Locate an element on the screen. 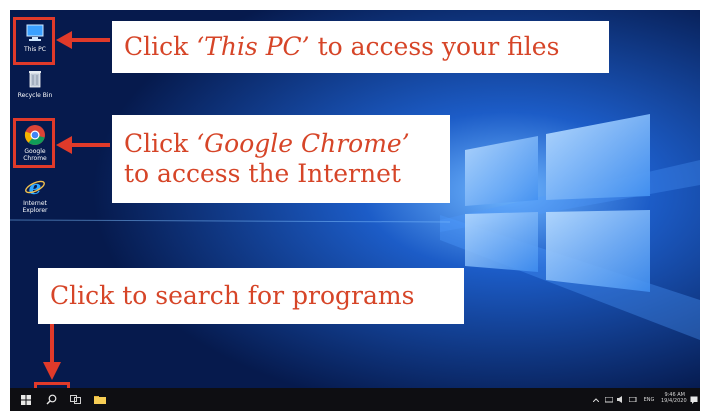  tray-chevron-icon is located at coordinates (596, 399).